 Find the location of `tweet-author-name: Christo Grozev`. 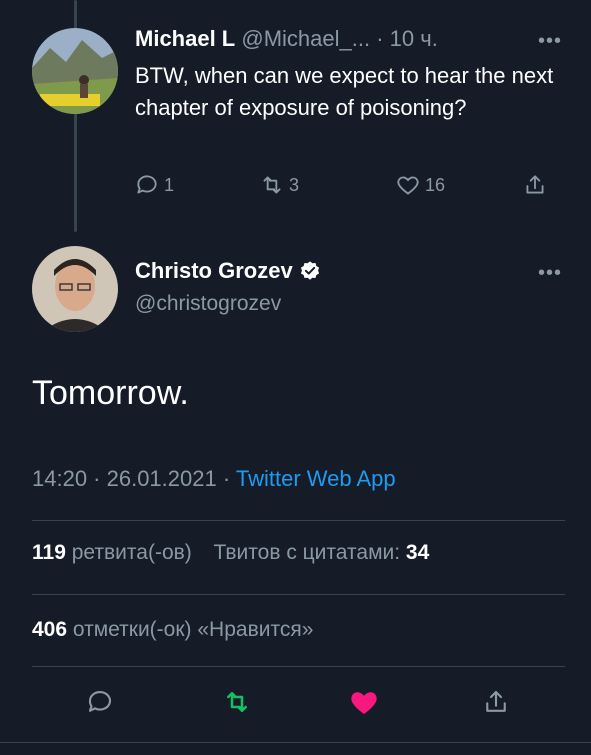

tweet-author-name: Christo Grozev is located at coordinates (214, 271).